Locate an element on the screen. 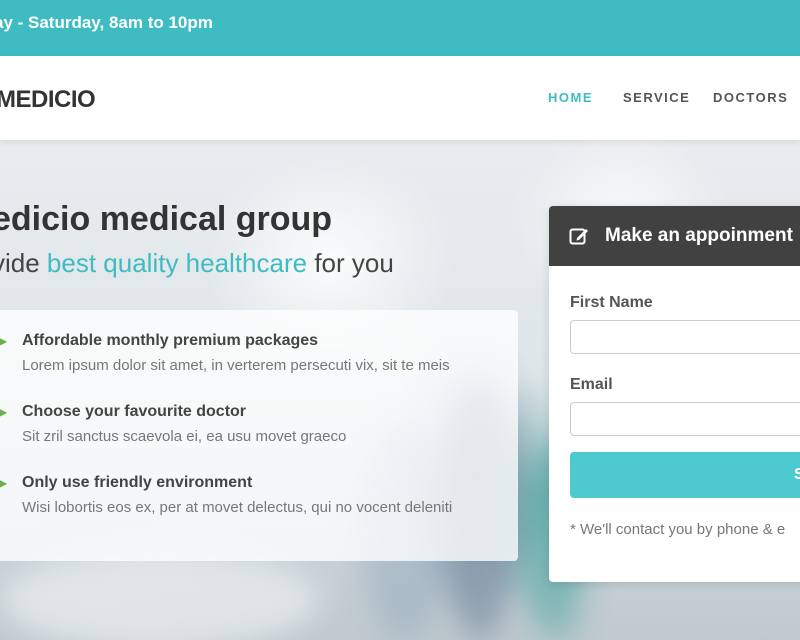 This screenshot has height=640, width=800. appointment-header: Make an appoinment is located at coordinates (674, 236).